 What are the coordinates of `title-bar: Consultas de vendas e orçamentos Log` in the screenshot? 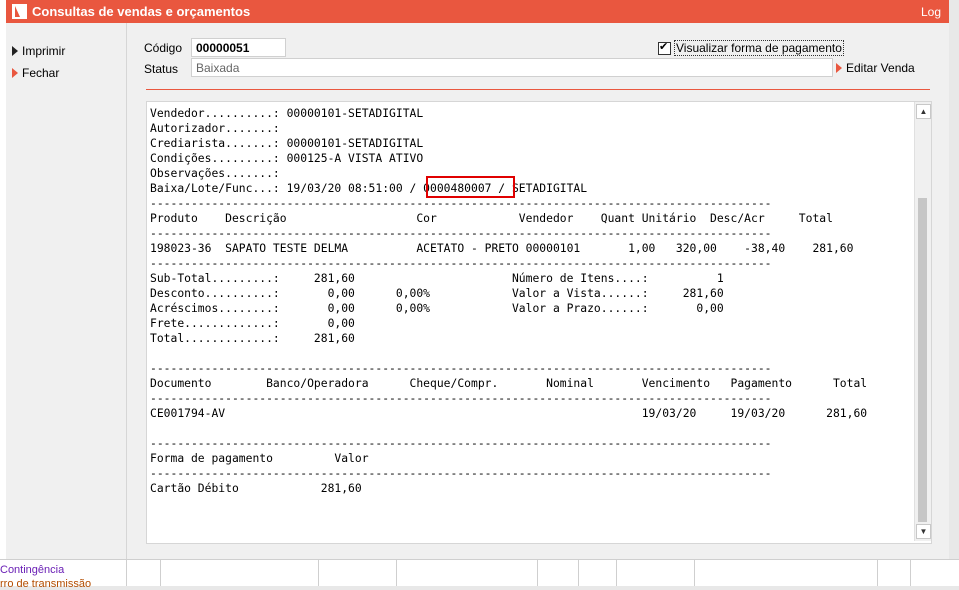 It's located at (477, 11).